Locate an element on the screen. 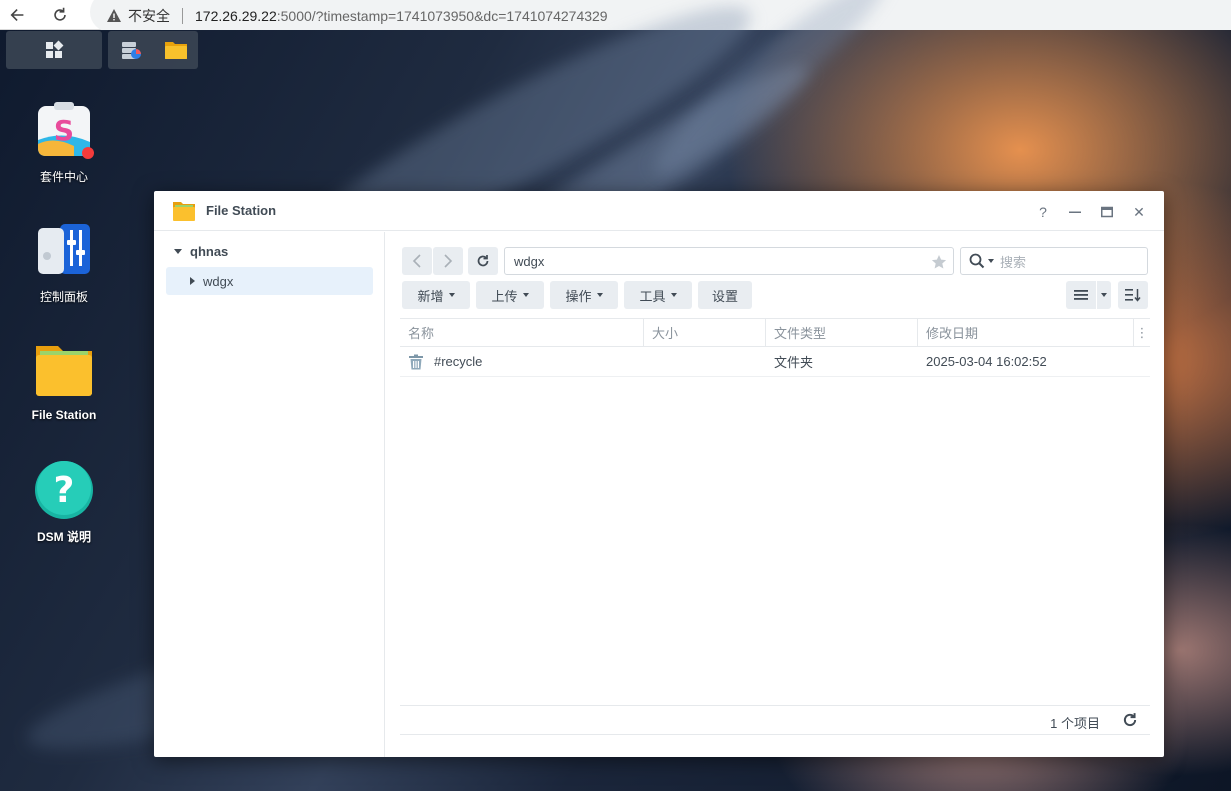 The height and width of the screenshot is (791, 1231). upload-button-label: 上传 is located at coordinates (504, 296).